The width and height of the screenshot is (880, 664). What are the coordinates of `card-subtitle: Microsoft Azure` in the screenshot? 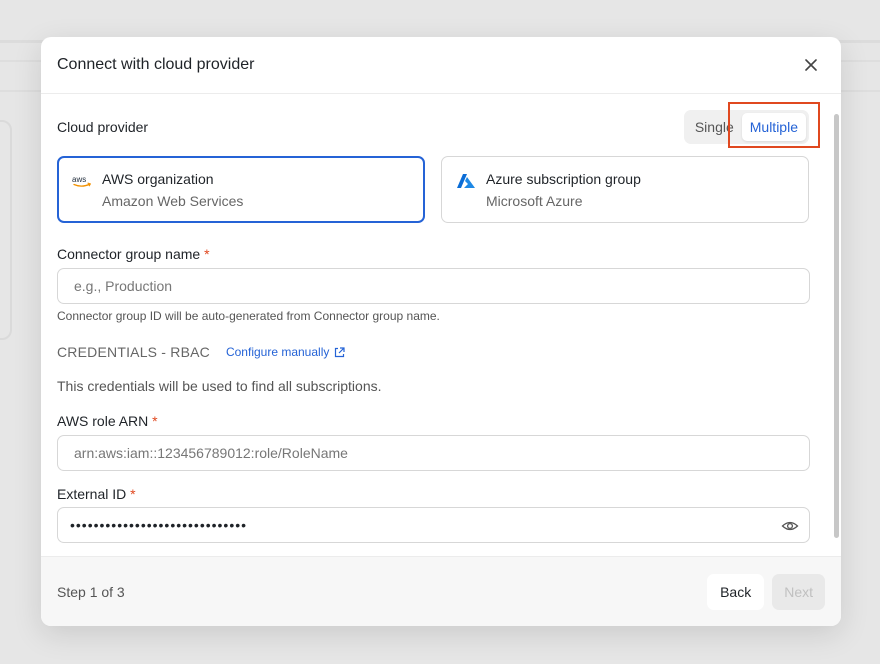 It's located at (534, 201).